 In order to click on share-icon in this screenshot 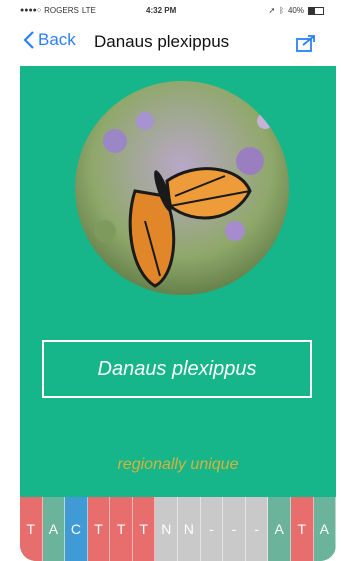, I will do `click(306, 43)`.